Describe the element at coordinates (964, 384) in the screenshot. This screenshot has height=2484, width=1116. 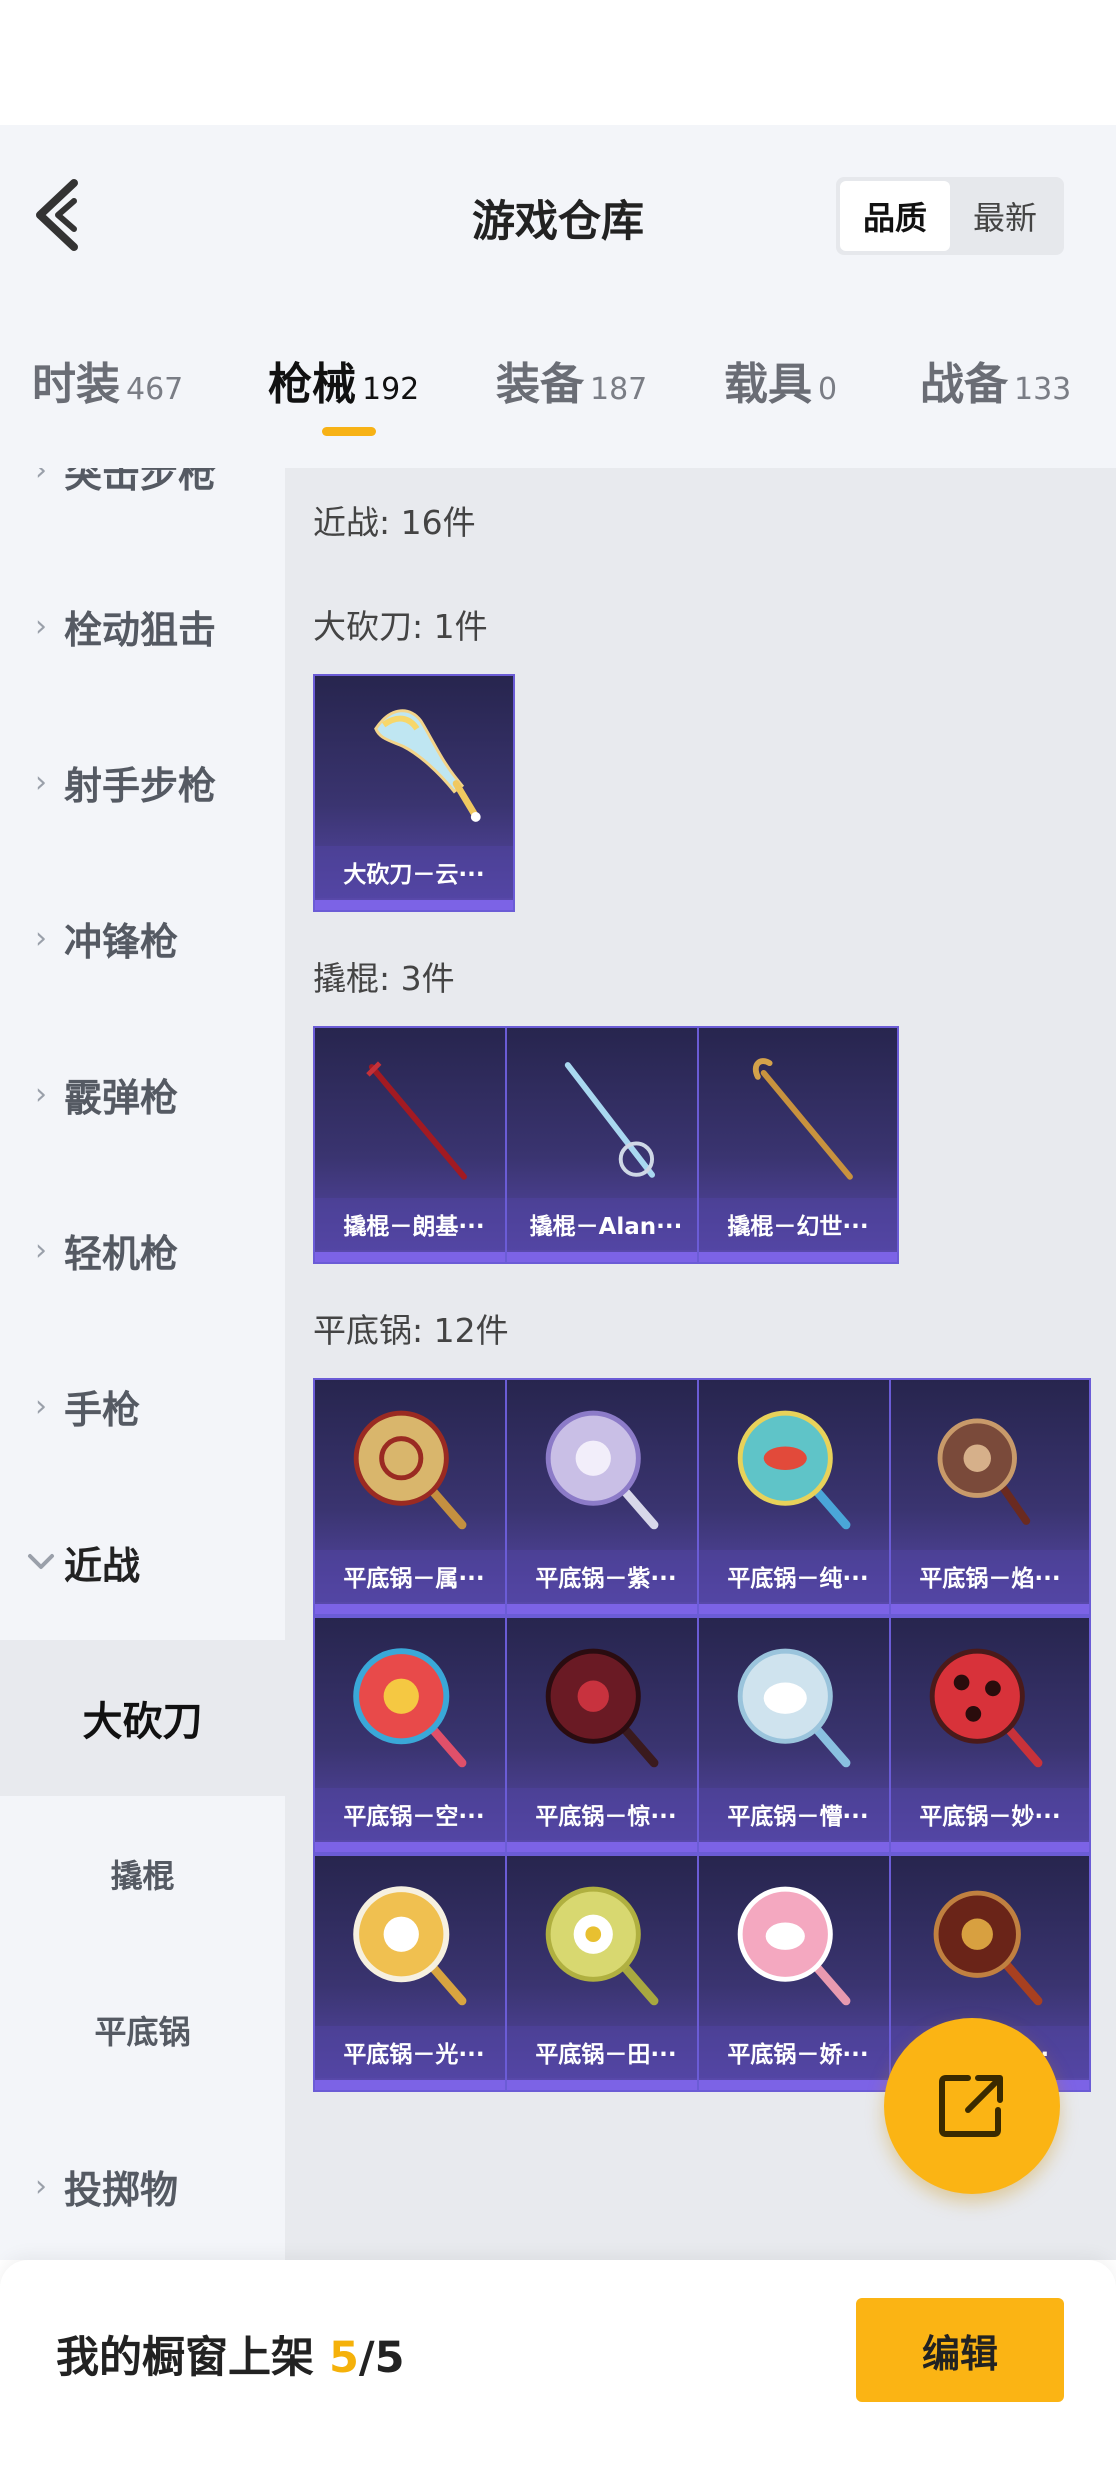
I see `tab-label: 战备` at that location.